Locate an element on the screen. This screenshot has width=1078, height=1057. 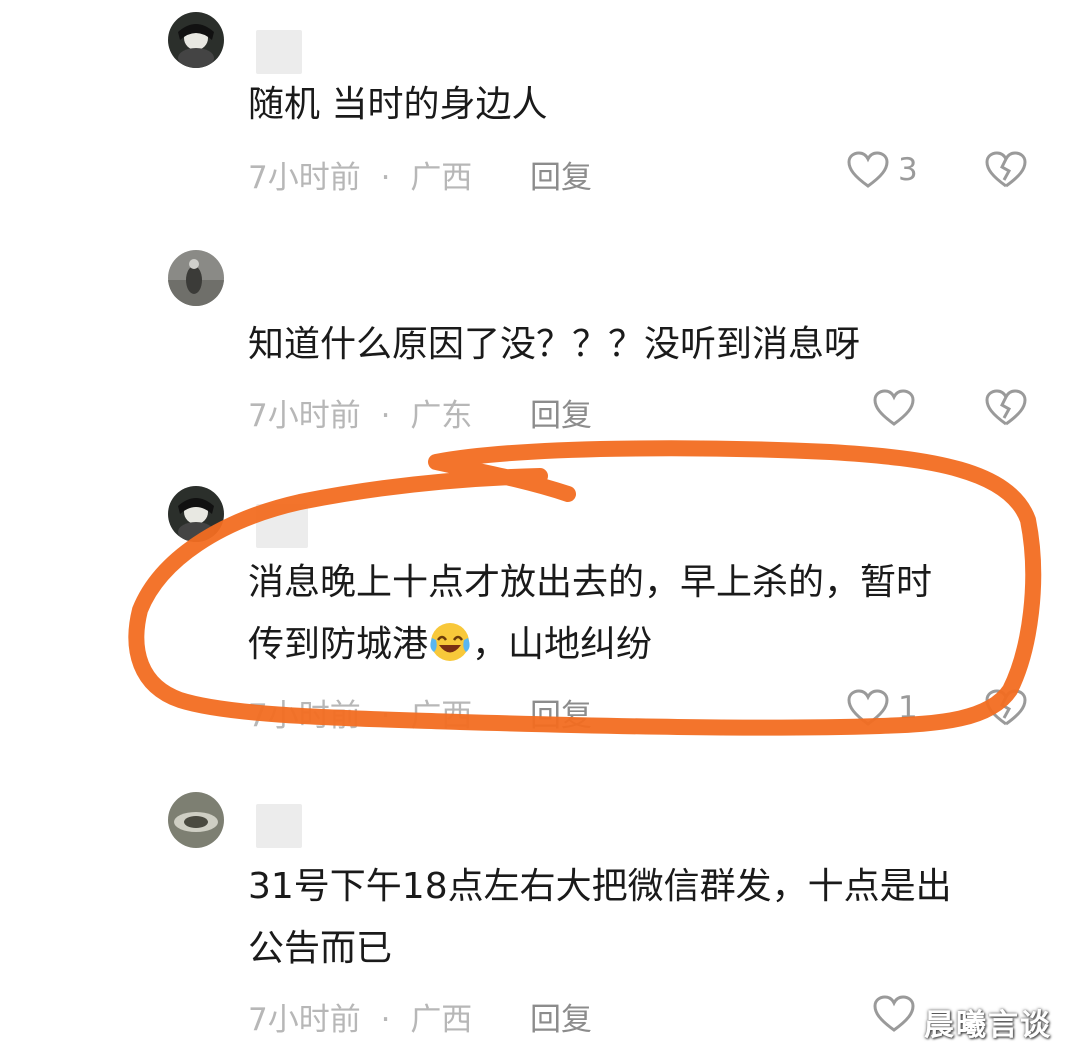
text-segment: 传到防城港 is located at coordinates (338, 644).